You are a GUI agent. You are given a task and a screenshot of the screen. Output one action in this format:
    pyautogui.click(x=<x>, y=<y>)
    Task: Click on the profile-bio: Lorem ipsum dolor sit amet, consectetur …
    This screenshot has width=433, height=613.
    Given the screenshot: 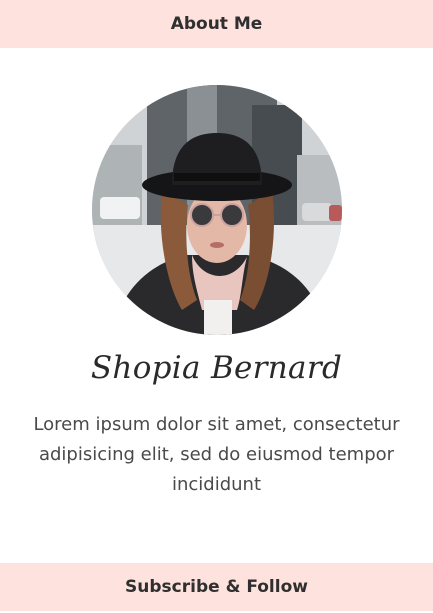 What is the action you would take?
    pyautogui.click(x=216, y=454)
    